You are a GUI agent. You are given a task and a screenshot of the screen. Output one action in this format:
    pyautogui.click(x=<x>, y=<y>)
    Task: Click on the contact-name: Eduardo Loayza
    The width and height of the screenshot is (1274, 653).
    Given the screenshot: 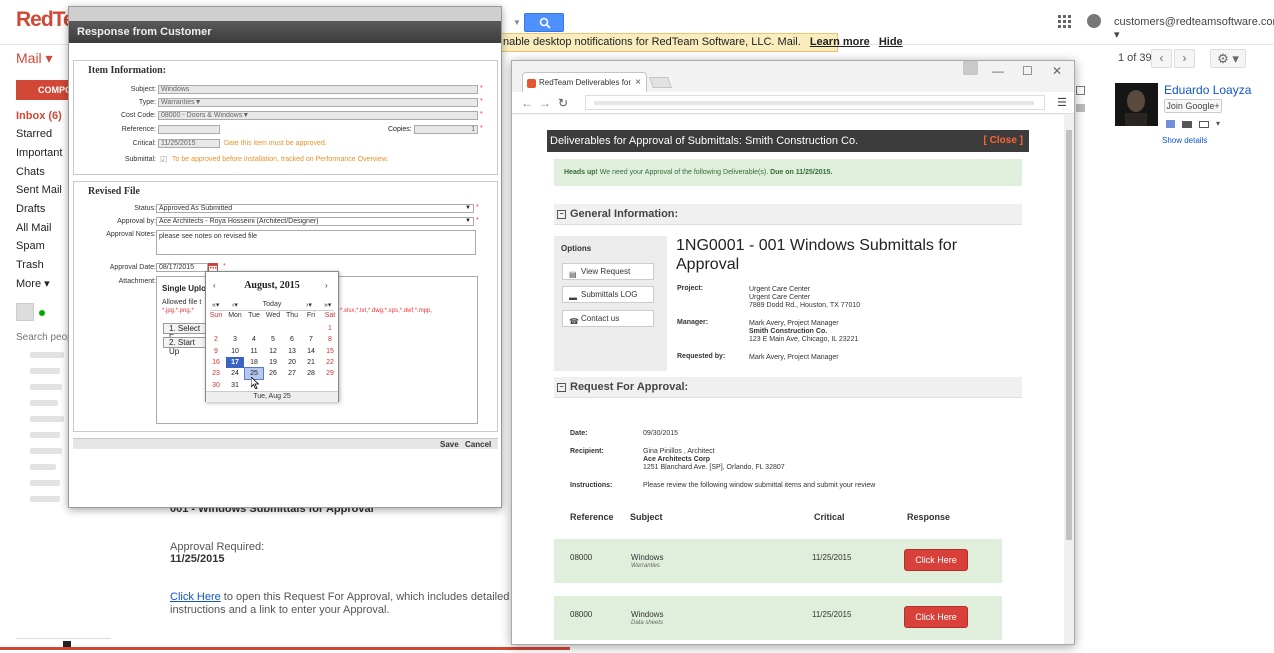 What is the action you would take?
    pyautogui.click(x=1207, y=90)
    